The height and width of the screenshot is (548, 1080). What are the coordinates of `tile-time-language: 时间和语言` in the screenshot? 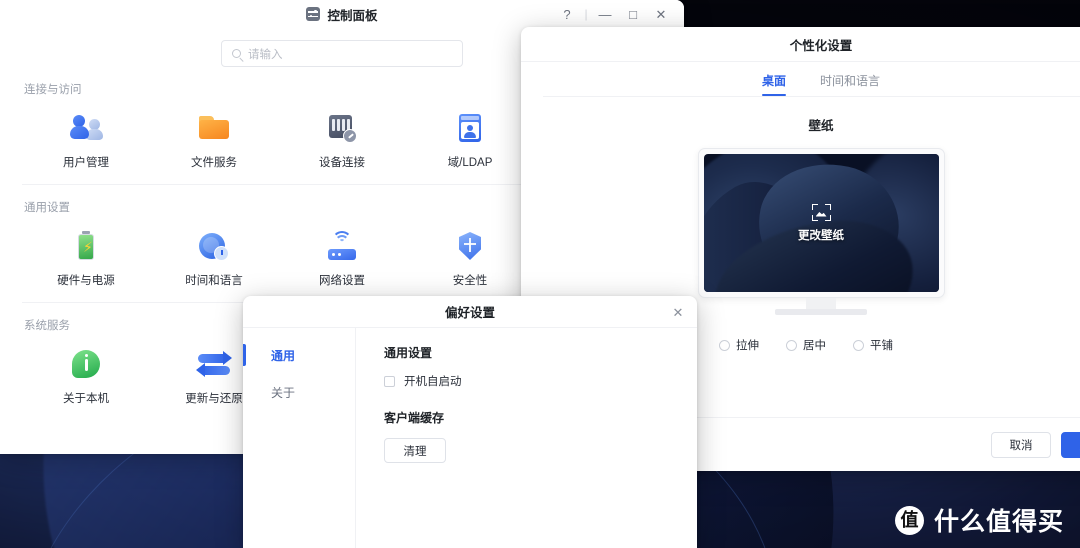 It's located at (214, 260).